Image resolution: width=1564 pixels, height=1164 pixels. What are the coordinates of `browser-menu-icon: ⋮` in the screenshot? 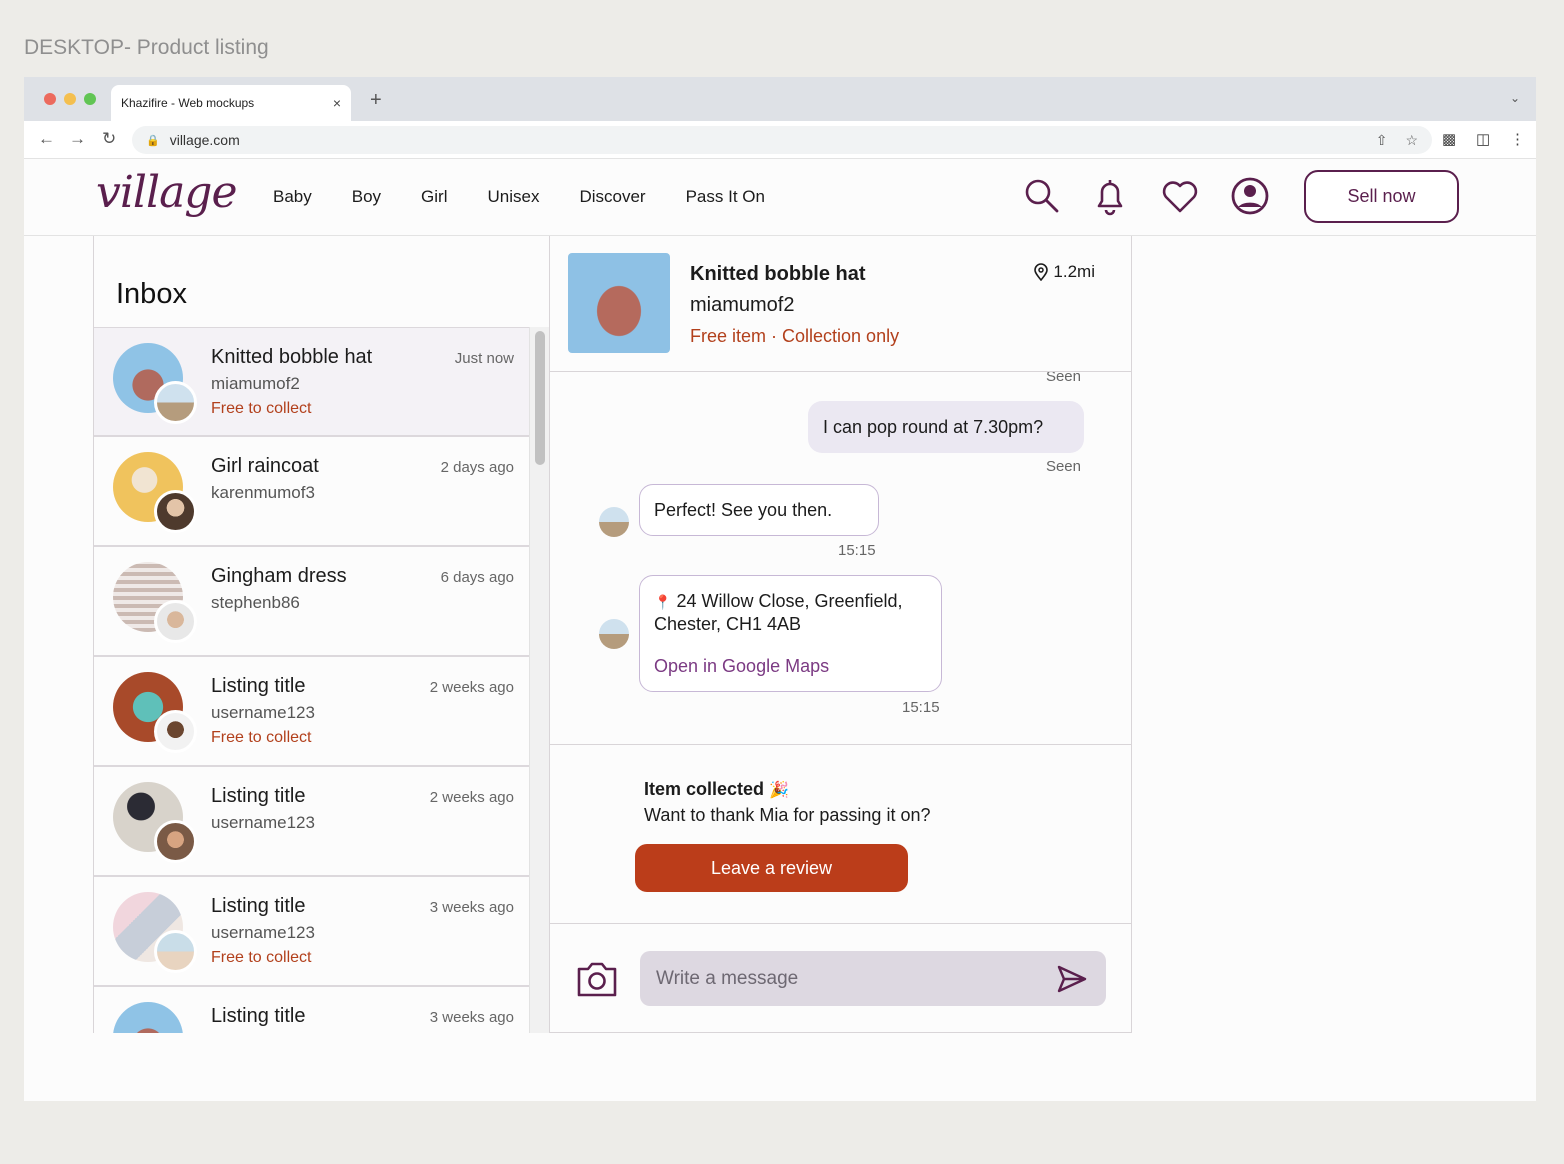 It's located at (1517, 139).